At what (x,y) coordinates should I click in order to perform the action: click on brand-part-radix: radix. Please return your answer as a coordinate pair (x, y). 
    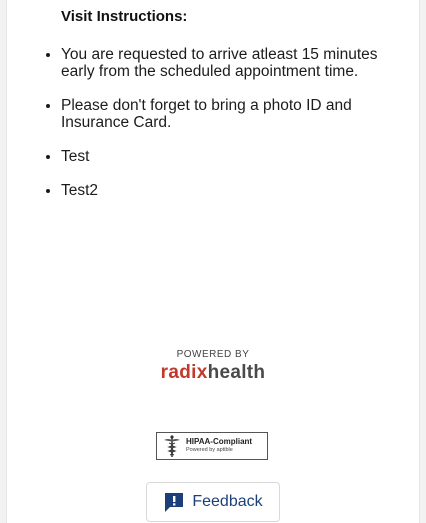
    Looking at the image, I should click on (184, 372).